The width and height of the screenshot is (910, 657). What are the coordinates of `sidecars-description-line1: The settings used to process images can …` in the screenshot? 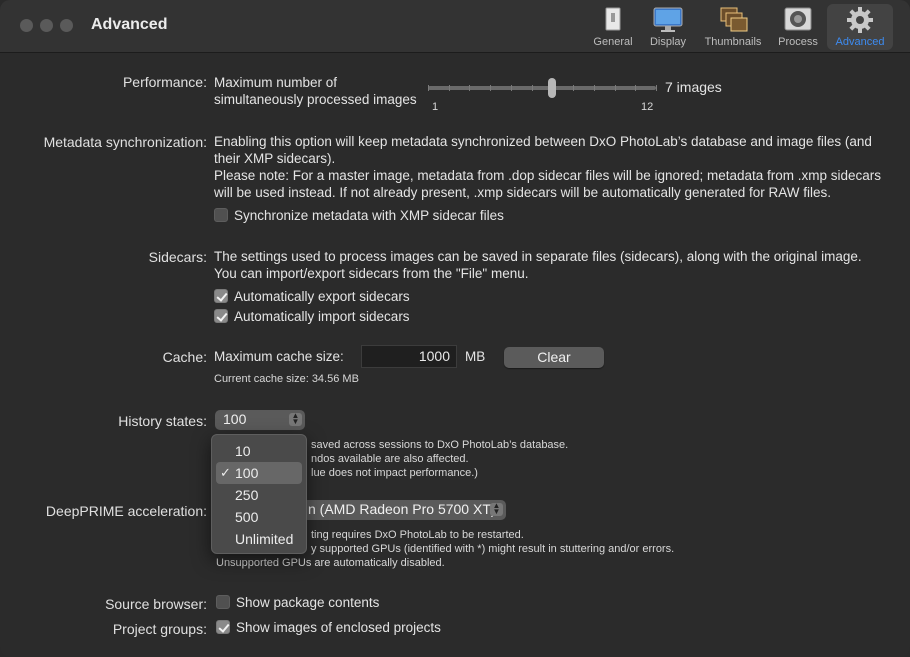 It's located at (538, 256).